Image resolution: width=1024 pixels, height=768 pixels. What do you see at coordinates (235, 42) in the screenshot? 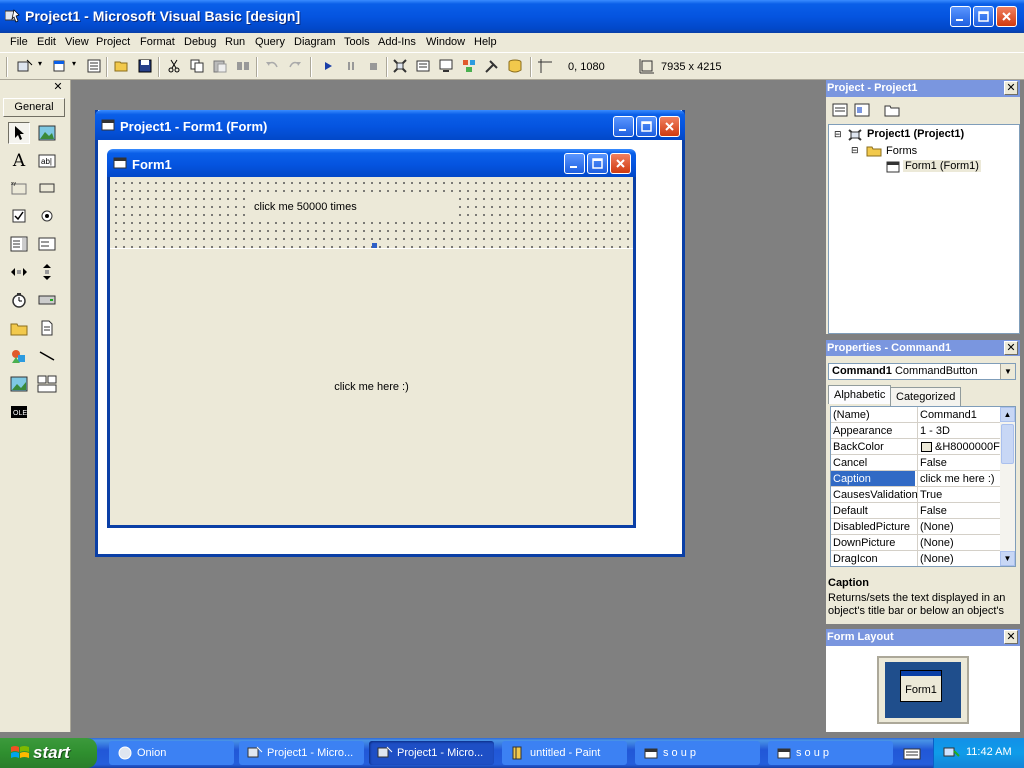
I see `menu-run: Run` at bounding box center [235, 42].